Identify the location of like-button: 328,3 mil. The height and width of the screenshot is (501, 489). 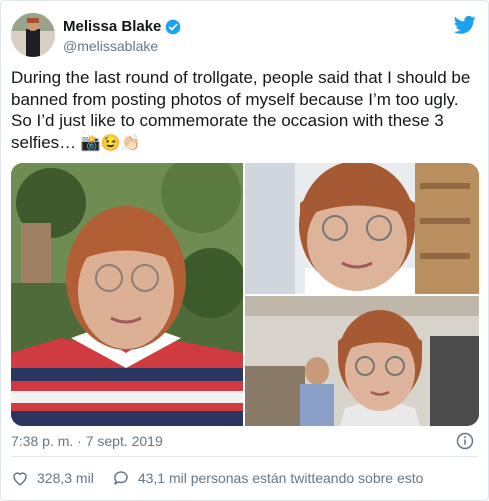
(52, 478).